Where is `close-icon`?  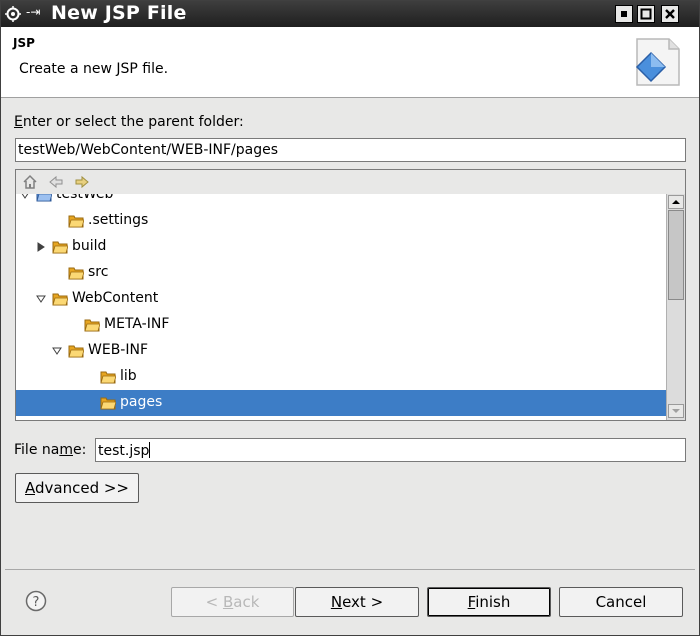
close-icon is located at coordinates (670, 14).